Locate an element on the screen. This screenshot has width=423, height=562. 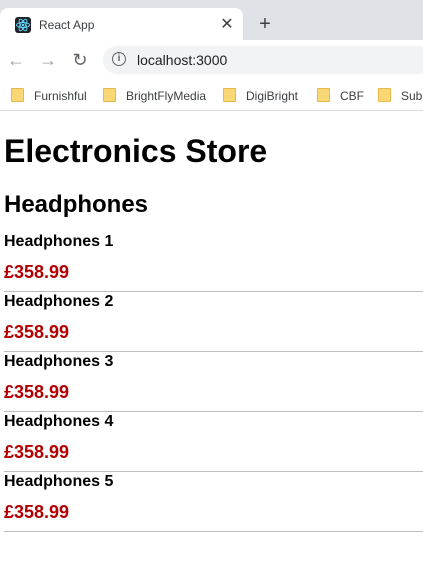
product-name: Headphones 5 is located at coordinates (59, 481).